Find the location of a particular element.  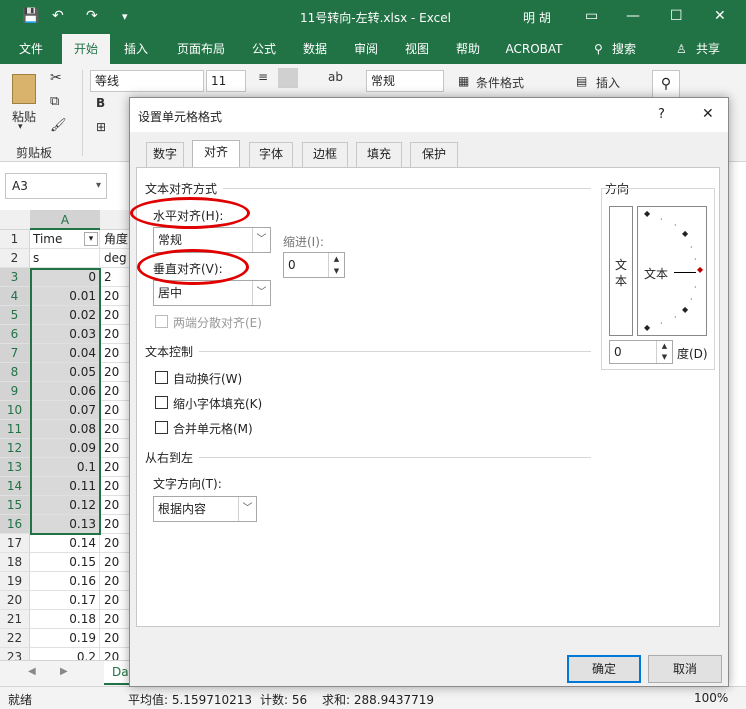

maximize-icon: ☐ is located at coordinates (676, 16).